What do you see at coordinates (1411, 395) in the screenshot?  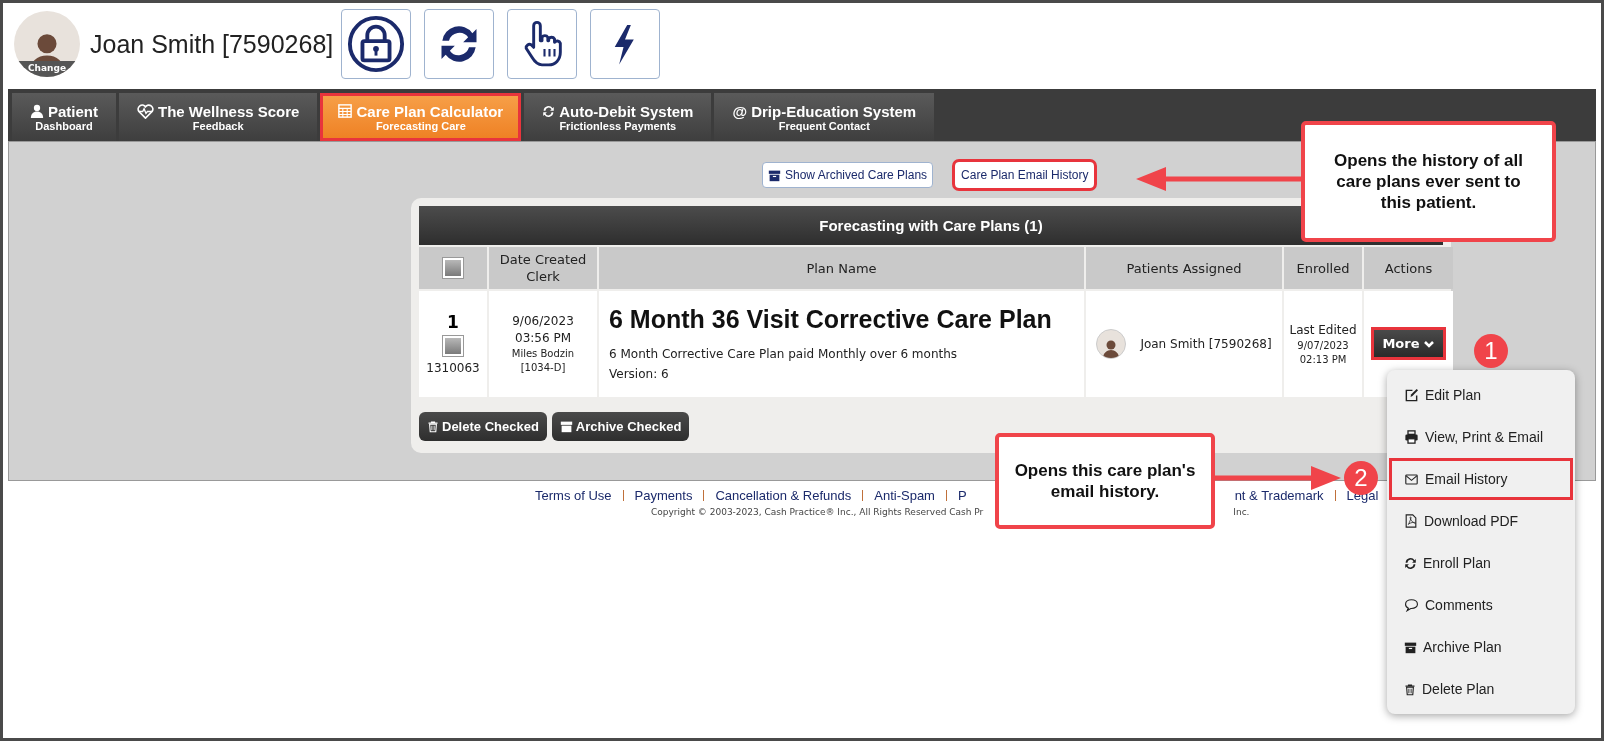 I see `edit-icon` at bounding box center [1411, 395].